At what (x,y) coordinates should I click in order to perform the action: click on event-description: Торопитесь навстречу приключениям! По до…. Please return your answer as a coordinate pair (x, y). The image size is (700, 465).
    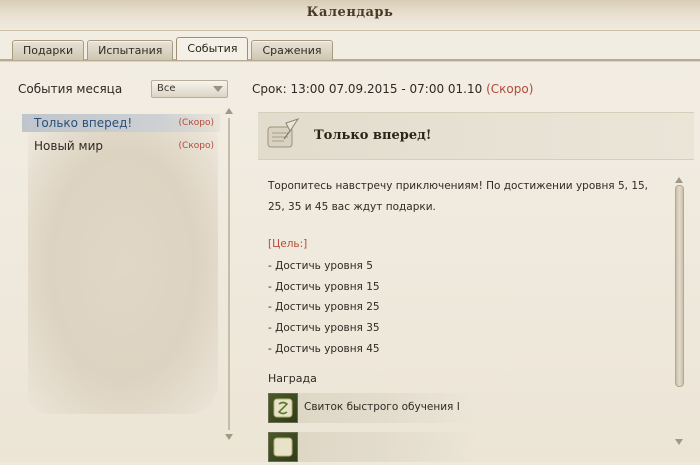
    Looking at the image, I should click on (458, 196).